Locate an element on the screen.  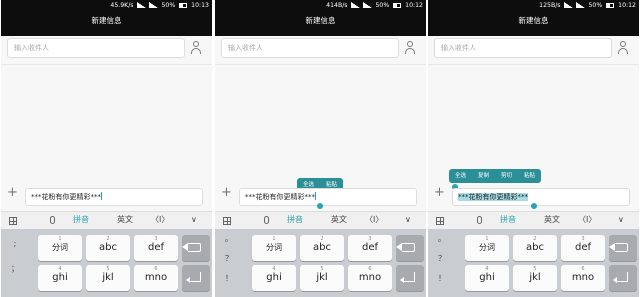
selection-end-handle is located at coordinates (534, 206).